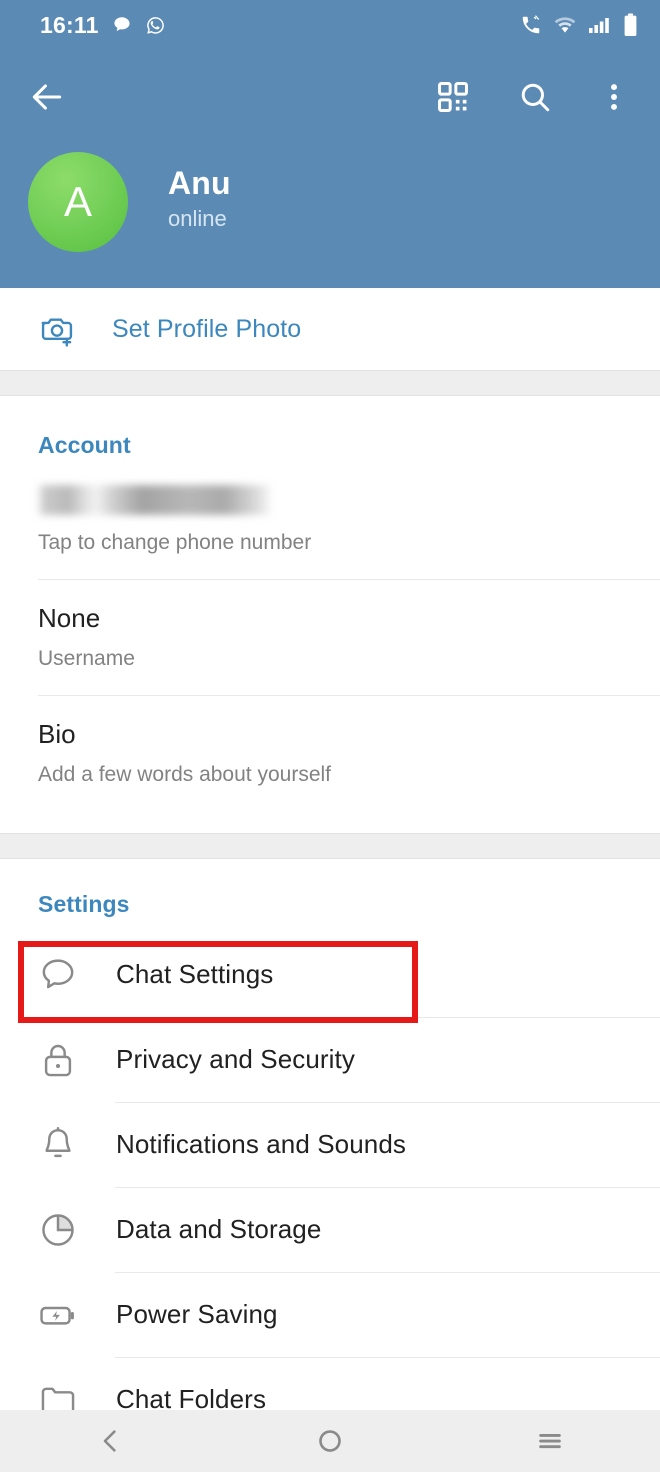 This screenshot has height=1472, width=660. What do you see at coordinates (129, 202) in the screenshot?
I see `profile-summary: A Anu online` at bounding box center [129, 202].